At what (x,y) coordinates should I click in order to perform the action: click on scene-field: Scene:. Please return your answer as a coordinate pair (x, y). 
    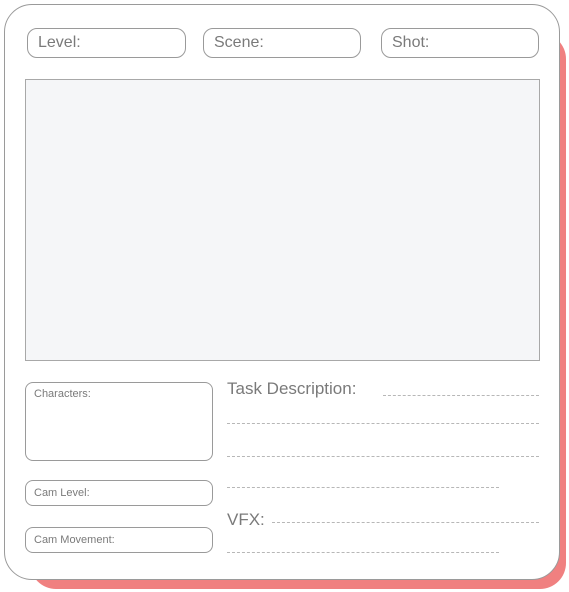
    Looking at the image, I should click on (282, 43).